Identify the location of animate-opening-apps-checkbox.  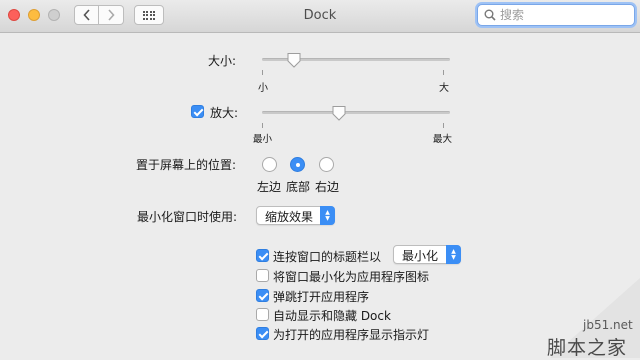
(262, 295).